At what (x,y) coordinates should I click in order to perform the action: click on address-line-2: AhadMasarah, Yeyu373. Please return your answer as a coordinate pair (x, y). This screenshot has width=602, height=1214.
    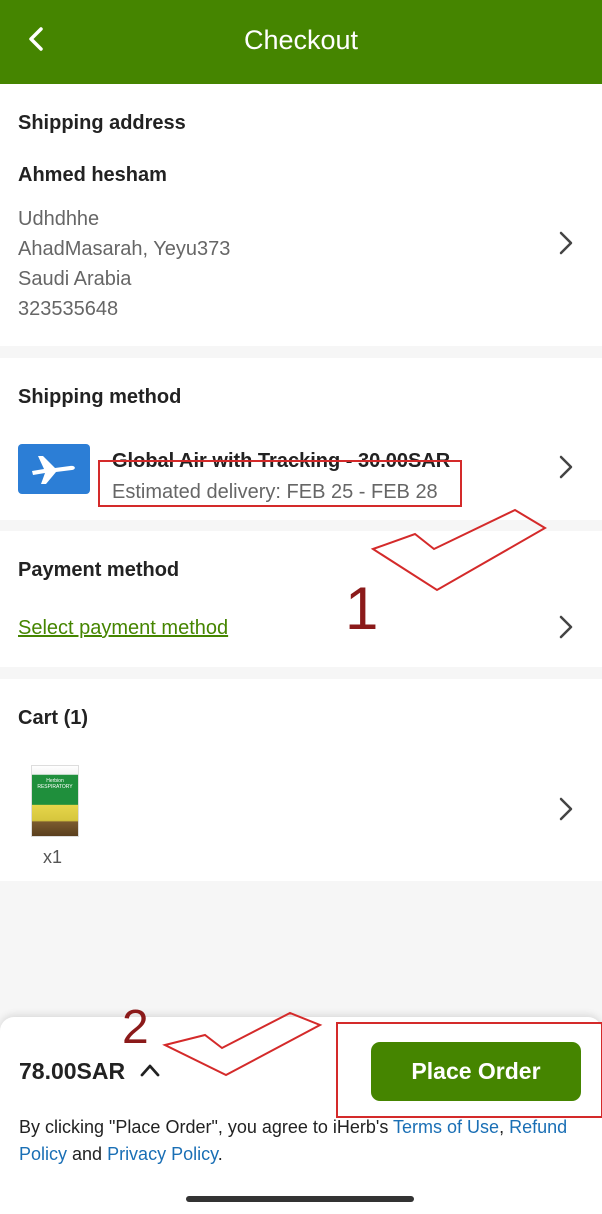
    Looking at the image, I should click on (124, 249).